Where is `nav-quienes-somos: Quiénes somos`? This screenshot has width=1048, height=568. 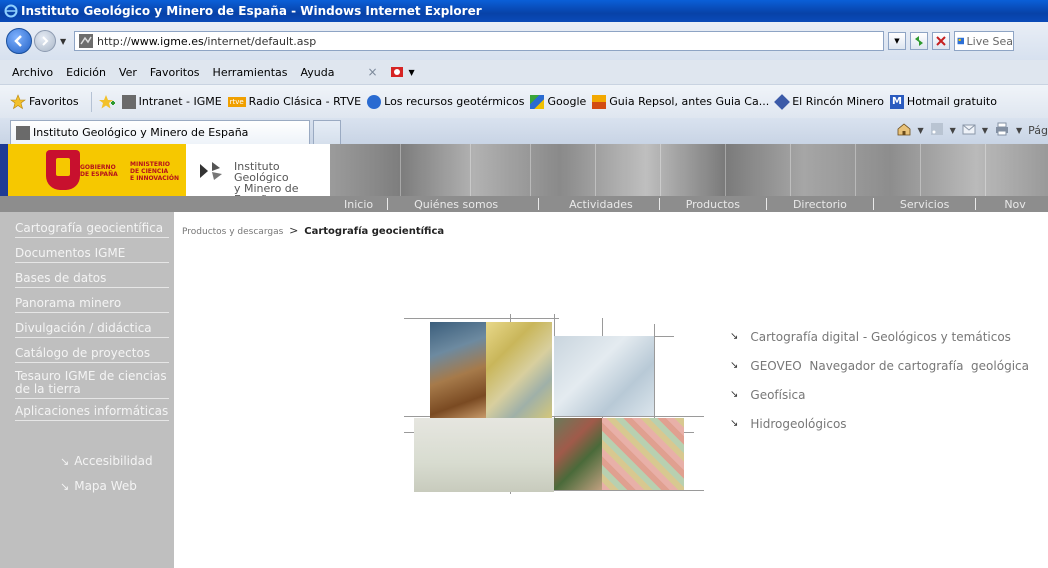
nav-quienes-somos: Quiénes somos is located at coordinates (443, 204).